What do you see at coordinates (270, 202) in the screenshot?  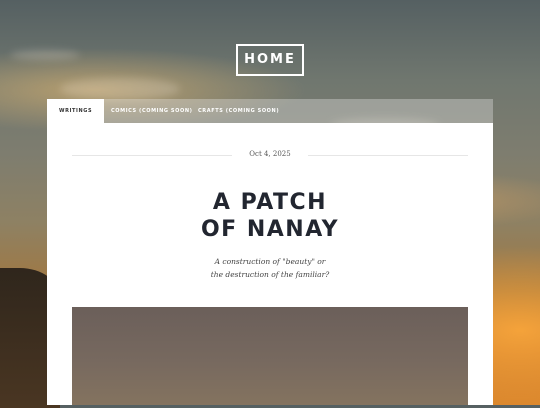 I see `post-title-line-1: A PATCH` at bounding box center [270, 202].